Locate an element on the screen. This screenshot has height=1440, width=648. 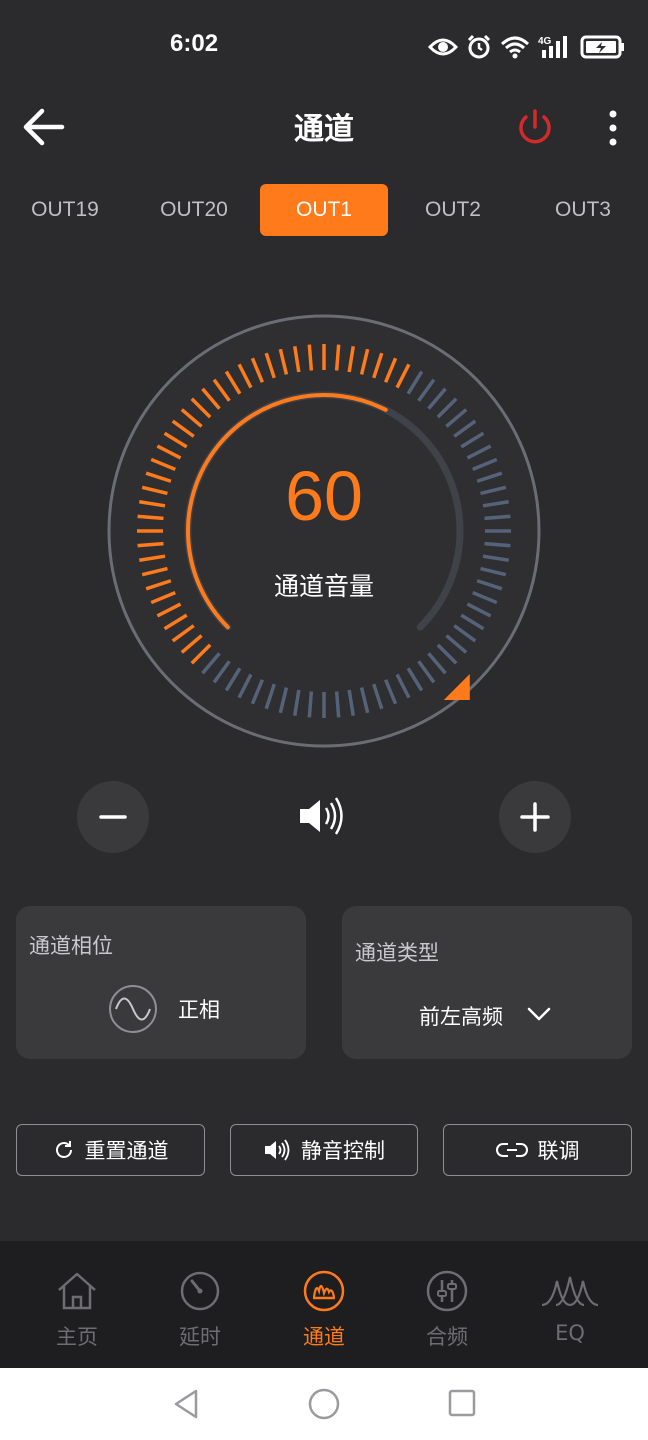
channel-icon is located at coordinates (324, 1291).